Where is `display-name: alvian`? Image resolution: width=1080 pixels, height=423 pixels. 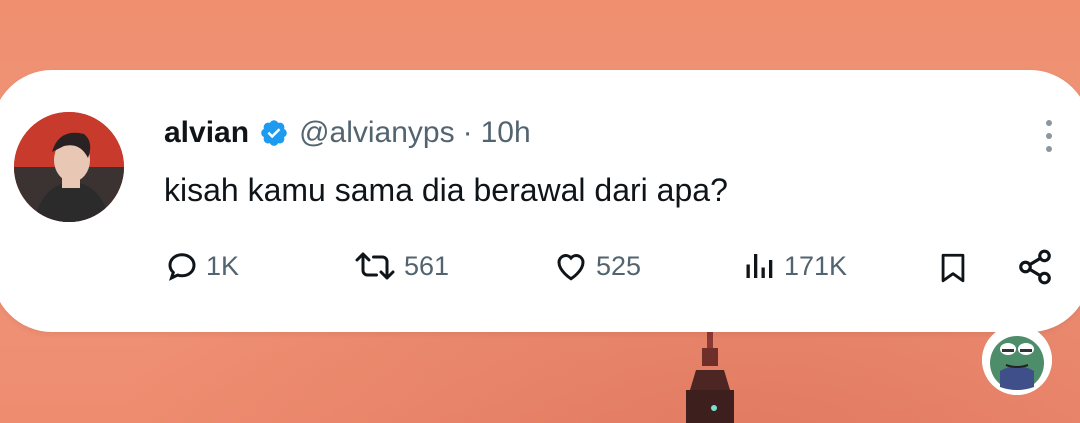 display-name: alvian is located at coordinates (206, 133).